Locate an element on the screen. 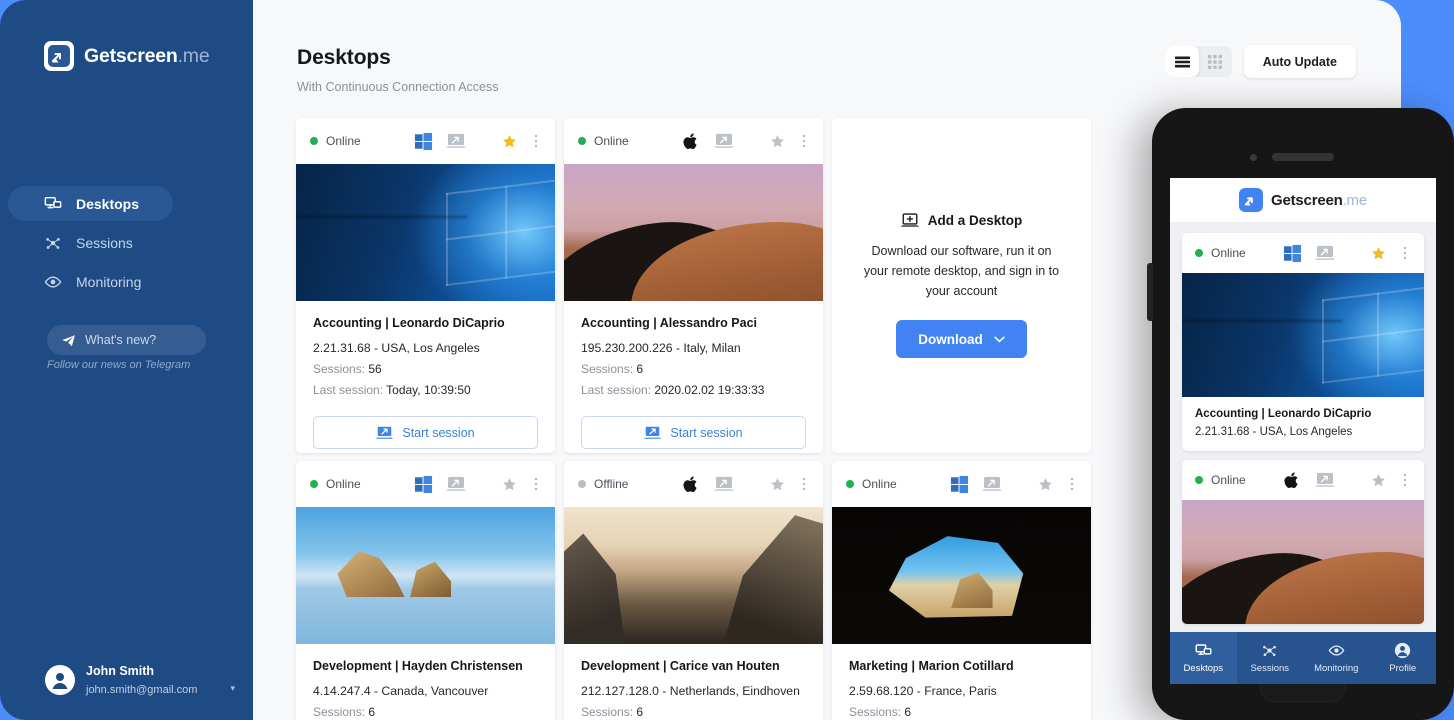 The image size is (1454, 720). card-ip-location: 2.21.31.68 - USA, Los Angeles is located at coordinates (396, 348).